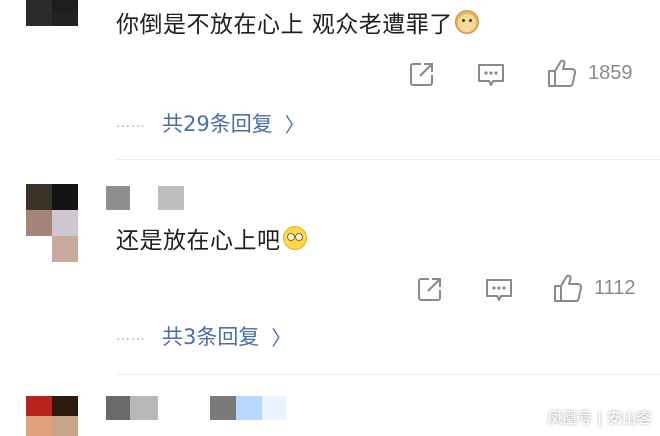 Image resolution: width=660 pixels, height=436 pixels. What do you see at coordinates (466, 22) in the screenshot?
I see `doge-emoji-icon` at bounding box center [466, 22].